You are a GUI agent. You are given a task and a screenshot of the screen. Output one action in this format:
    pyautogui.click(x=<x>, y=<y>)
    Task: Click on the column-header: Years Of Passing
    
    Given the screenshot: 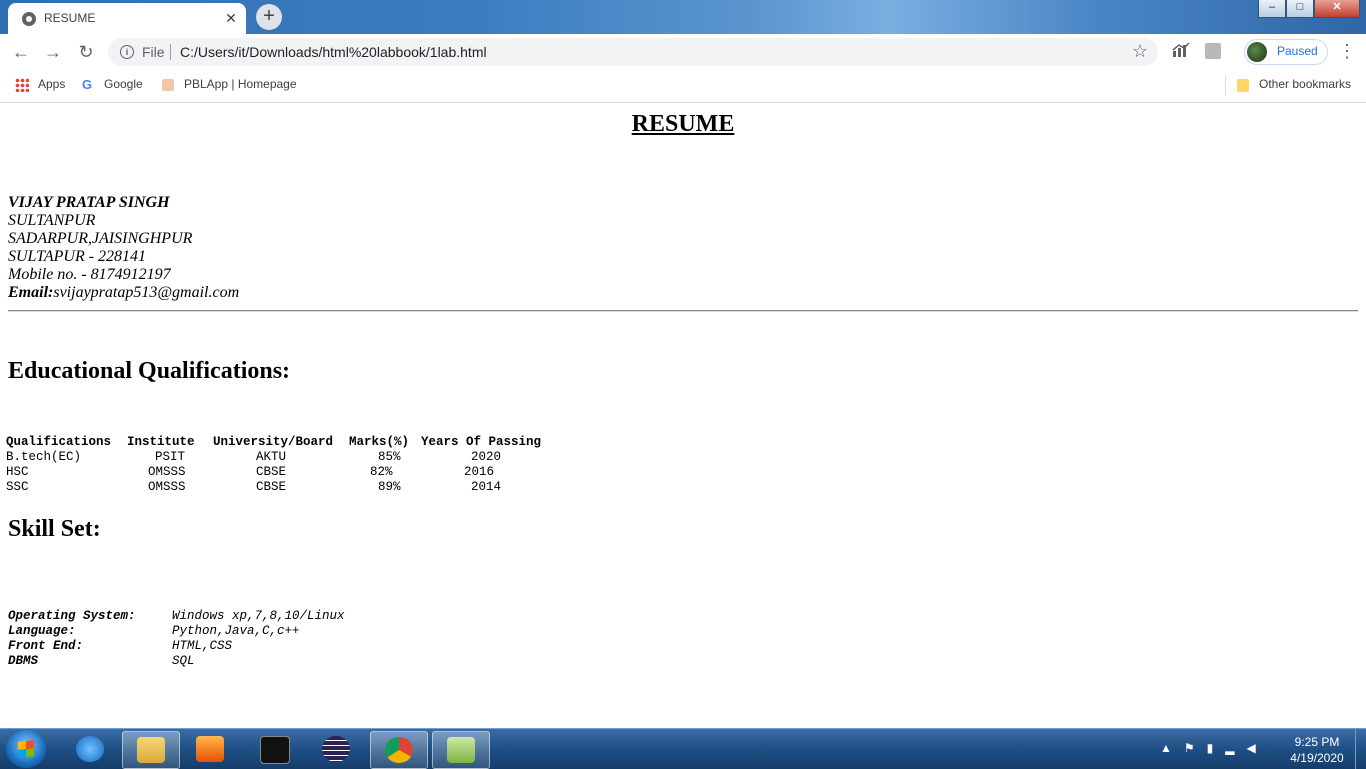 What is the action you would take?
    pyautogui.click(x=481, y=442)
    